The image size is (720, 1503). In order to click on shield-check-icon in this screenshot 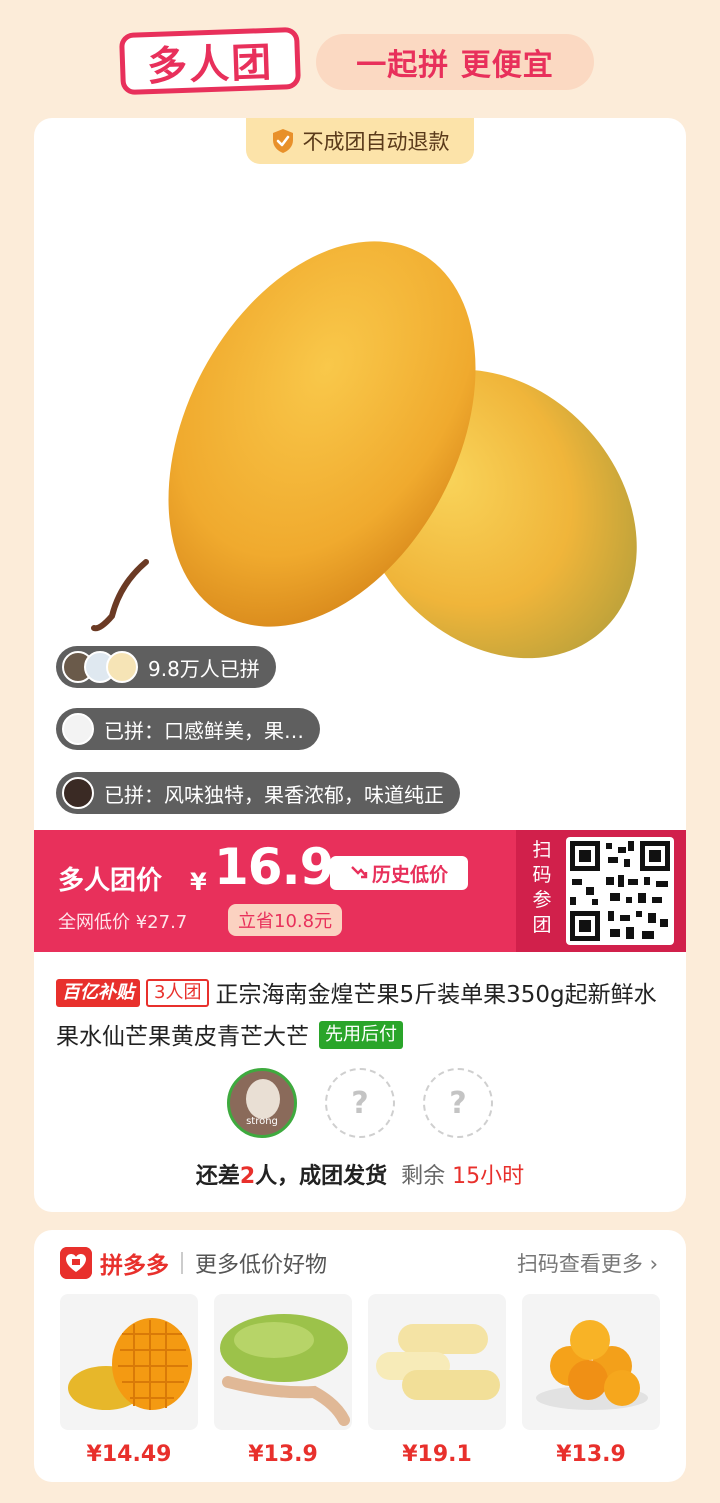, I will do `click(282, 141)`.